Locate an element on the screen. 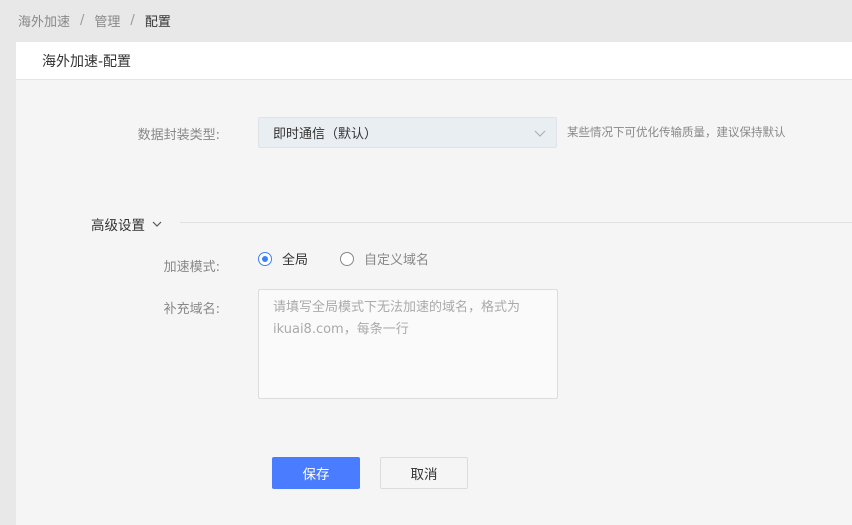 Image resolution: width=852 pixels, height=525 pixels. breadcrumb-item-config: 配置 is located at coordinates (157, 22).